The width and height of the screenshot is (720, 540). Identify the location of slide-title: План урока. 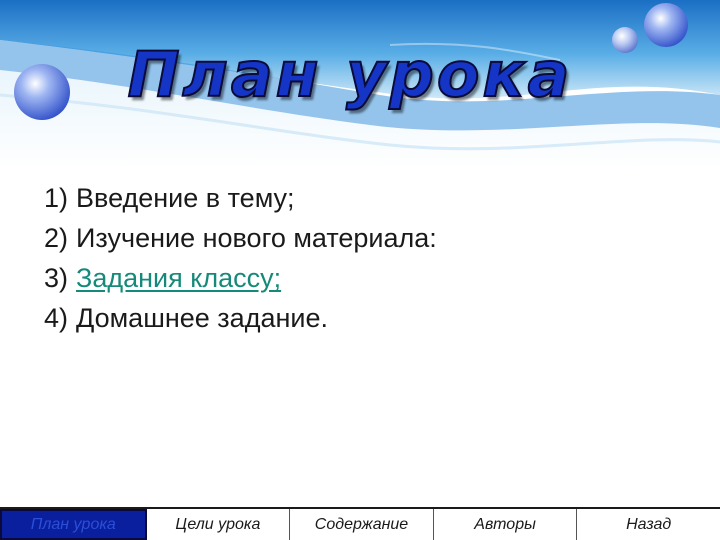
(350, 74).